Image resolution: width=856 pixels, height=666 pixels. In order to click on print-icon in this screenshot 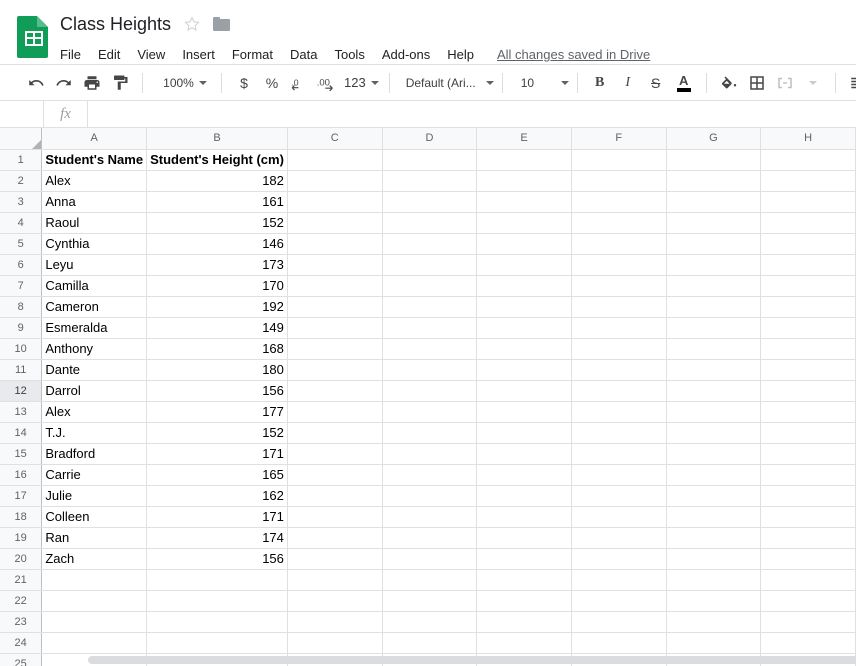, I will do `click(92, 83)`.